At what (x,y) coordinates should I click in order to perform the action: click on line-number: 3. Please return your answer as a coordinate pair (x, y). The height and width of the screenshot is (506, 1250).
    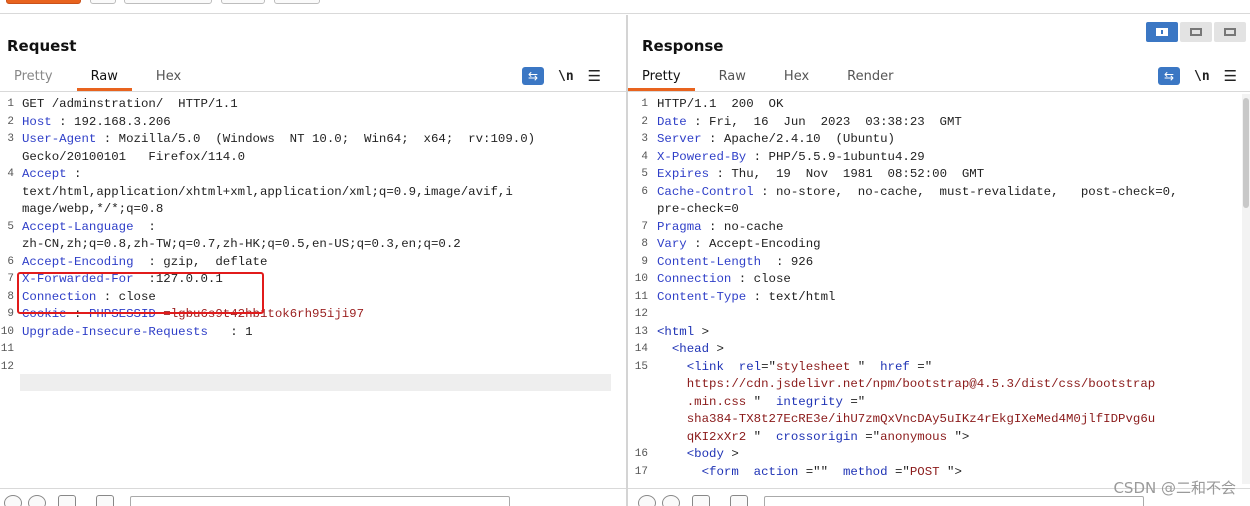
    Looking at the image, I should click on (644, 139).